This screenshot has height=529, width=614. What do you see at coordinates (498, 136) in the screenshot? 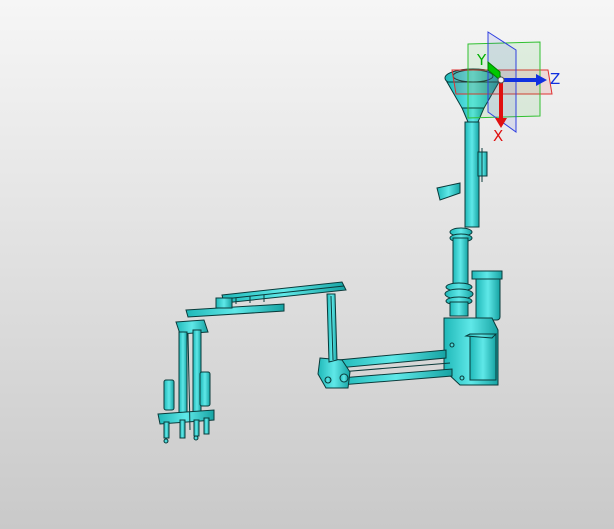
I see `x-axis-label: X` at bounding box center [498, 136].